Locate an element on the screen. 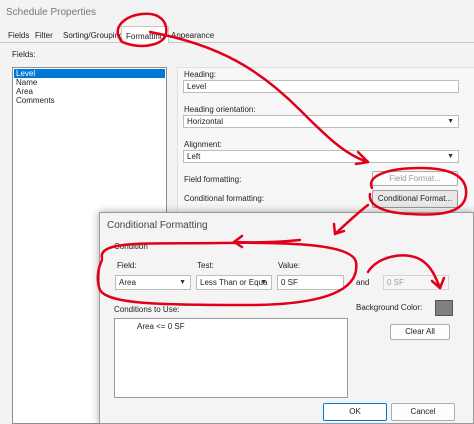  heading-orientation-label: Heading orientation: is located at coordinates (220, 109).